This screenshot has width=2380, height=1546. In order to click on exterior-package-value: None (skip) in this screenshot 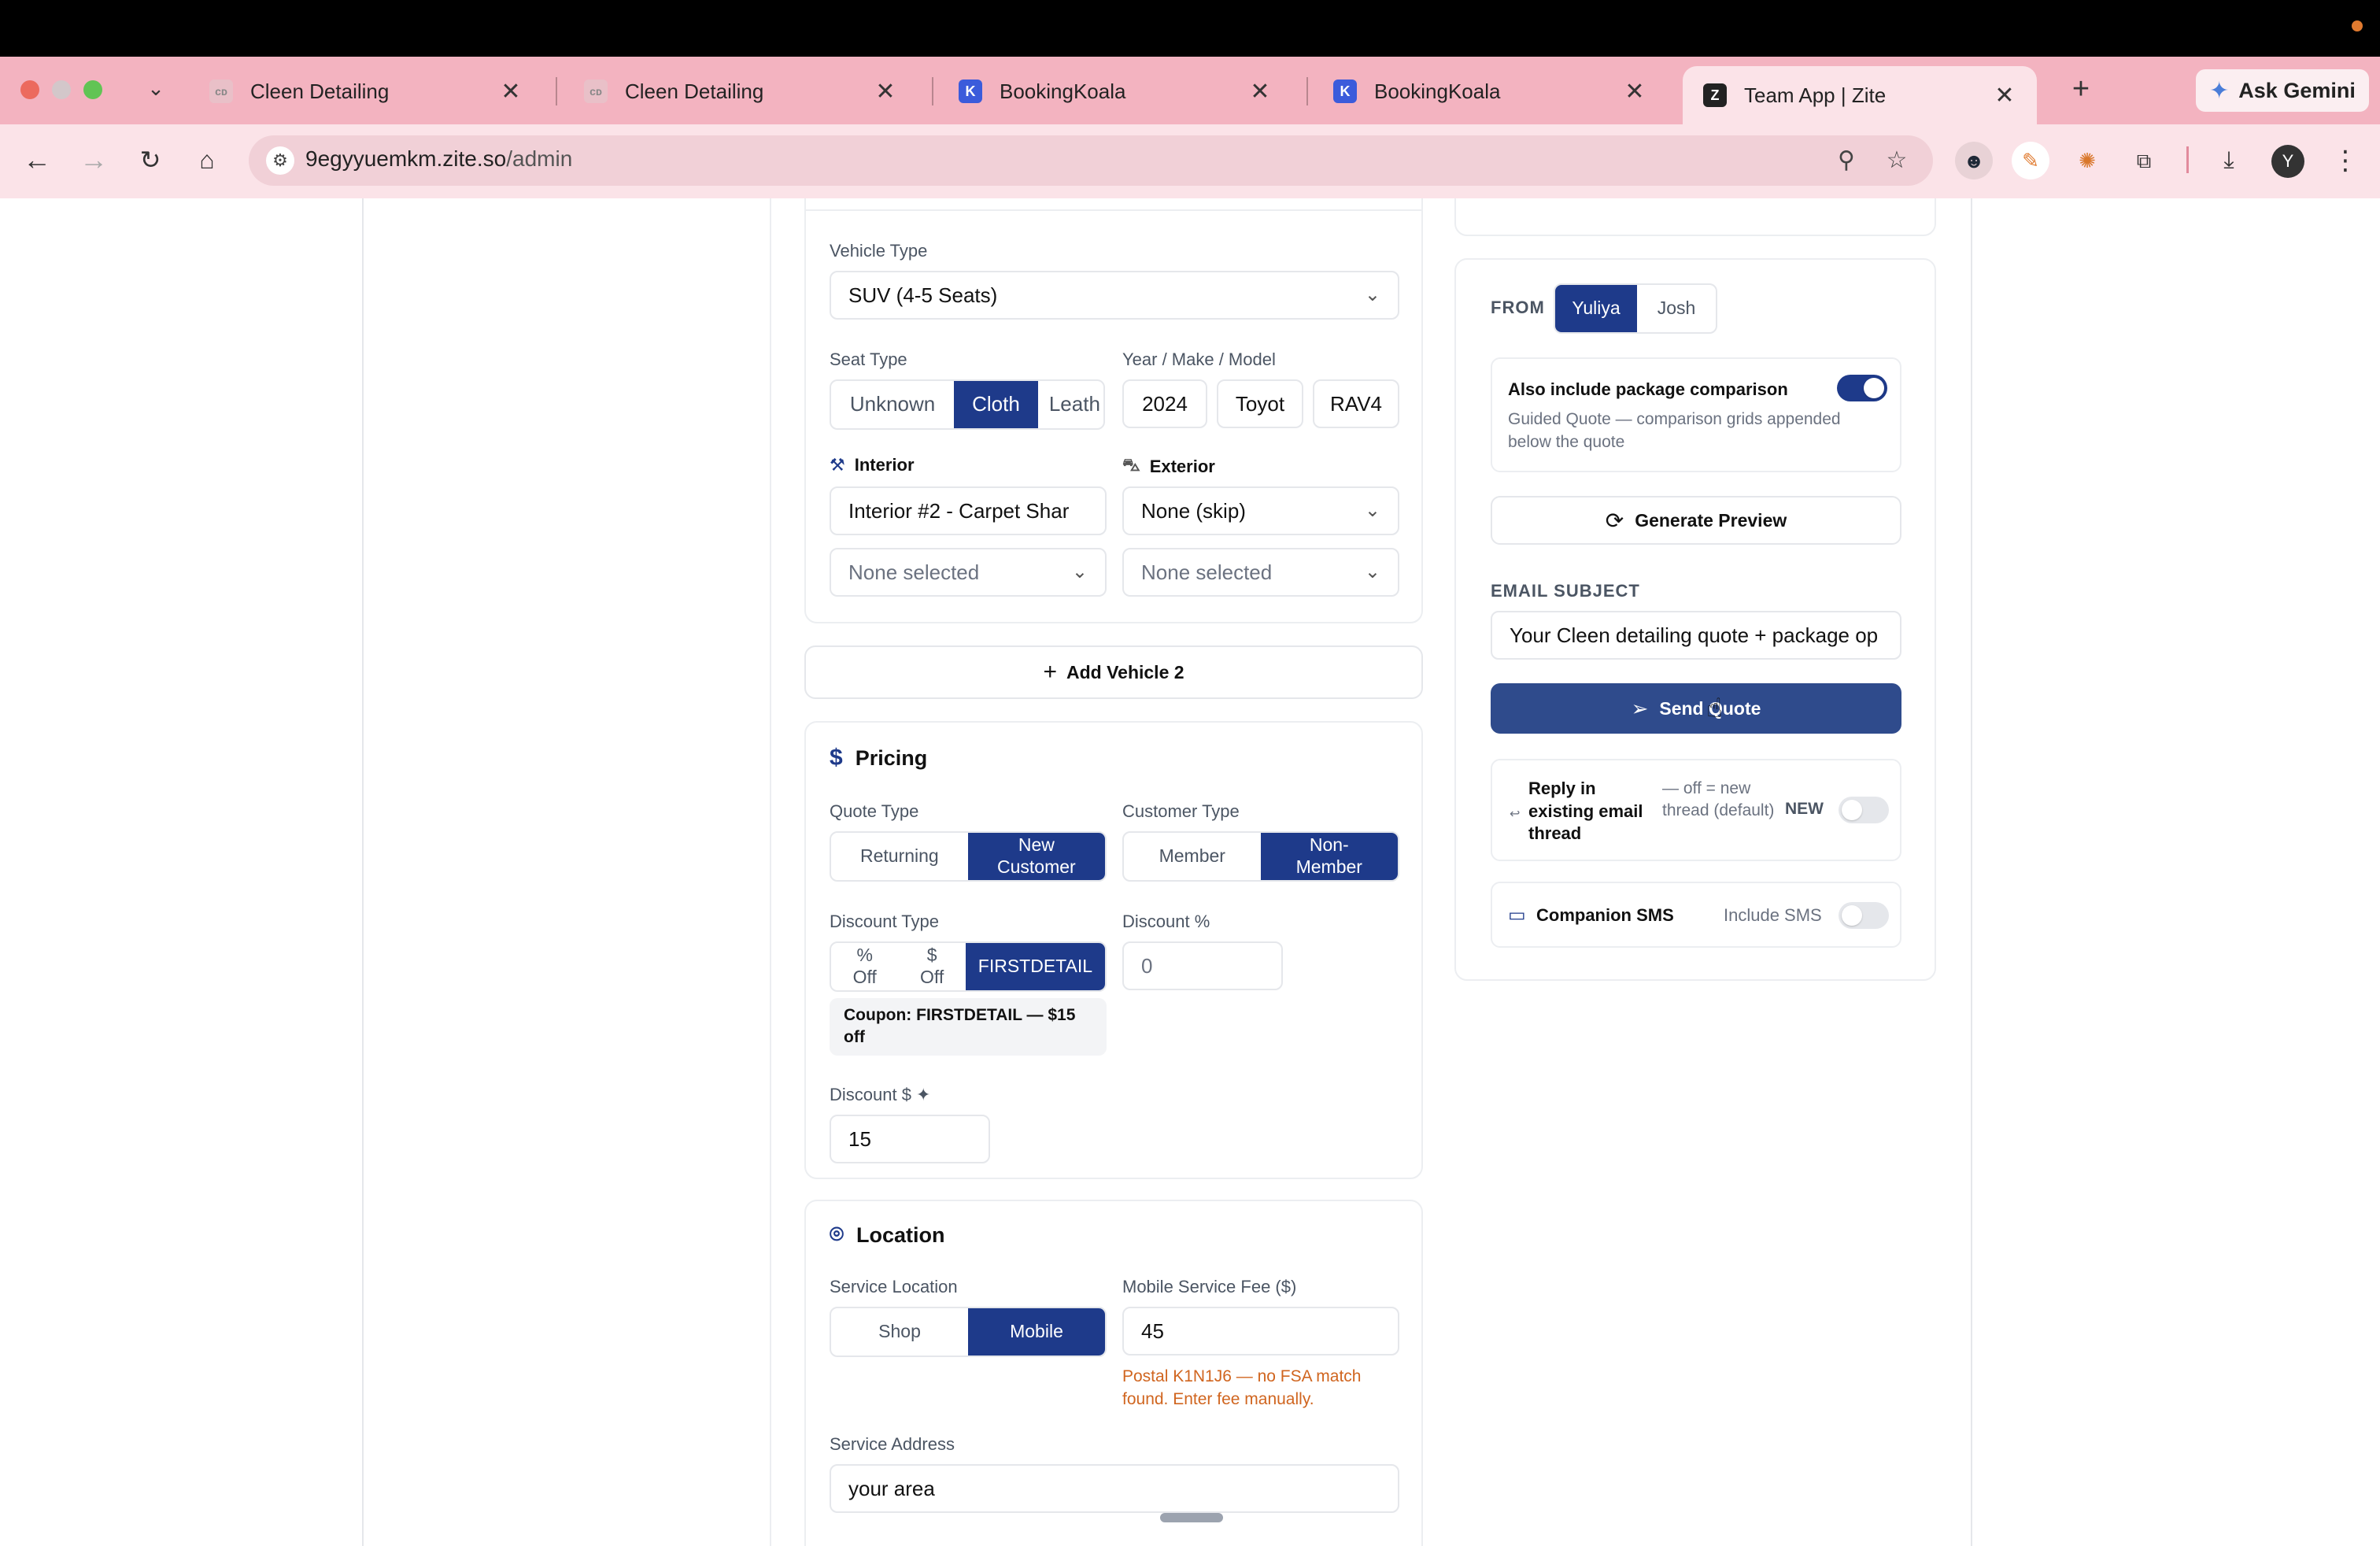, I will do `click(1193, 511)`.